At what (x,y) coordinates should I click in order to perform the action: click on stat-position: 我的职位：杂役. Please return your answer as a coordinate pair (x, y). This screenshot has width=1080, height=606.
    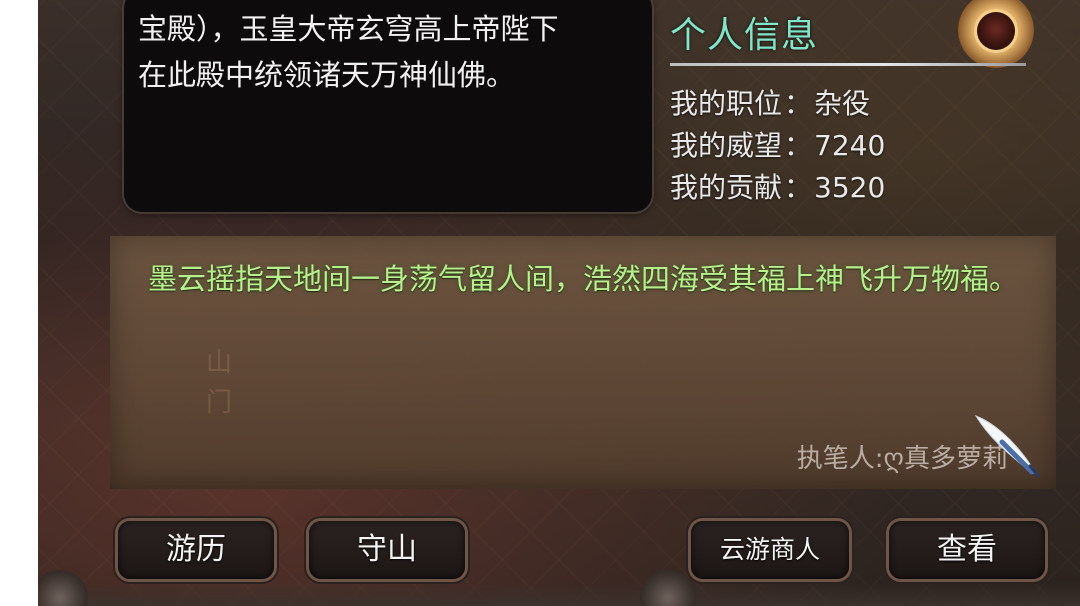
    Looking at the image, I should click on (770, 102).